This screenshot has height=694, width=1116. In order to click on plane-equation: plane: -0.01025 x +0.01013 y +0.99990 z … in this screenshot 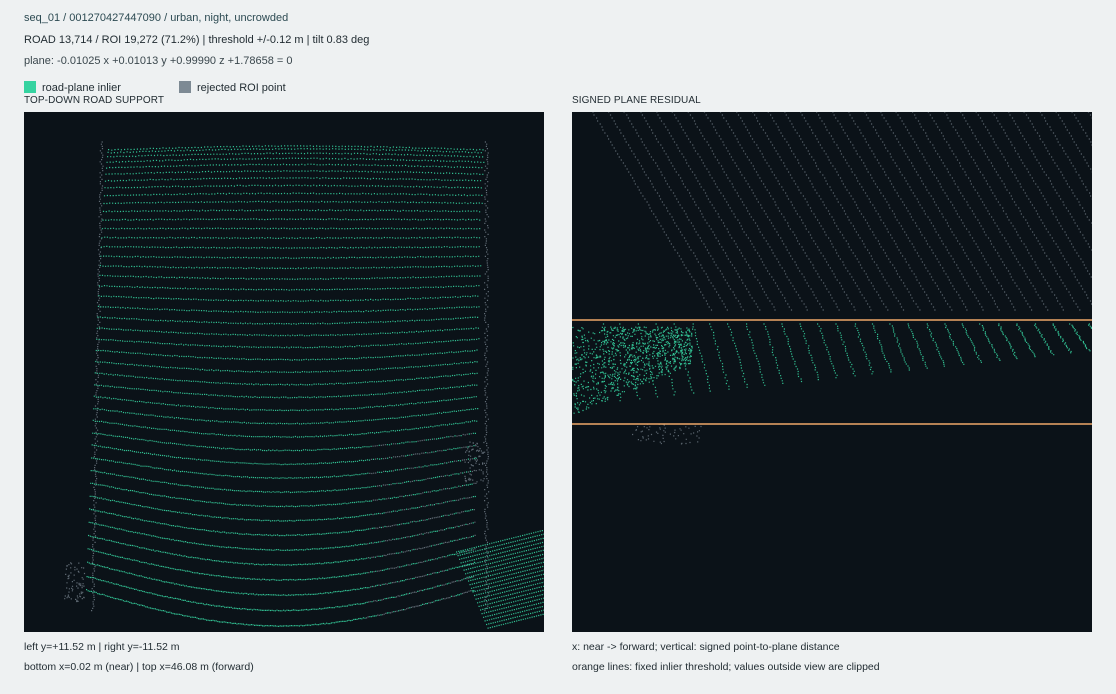, I will do `click(158, 61)`.